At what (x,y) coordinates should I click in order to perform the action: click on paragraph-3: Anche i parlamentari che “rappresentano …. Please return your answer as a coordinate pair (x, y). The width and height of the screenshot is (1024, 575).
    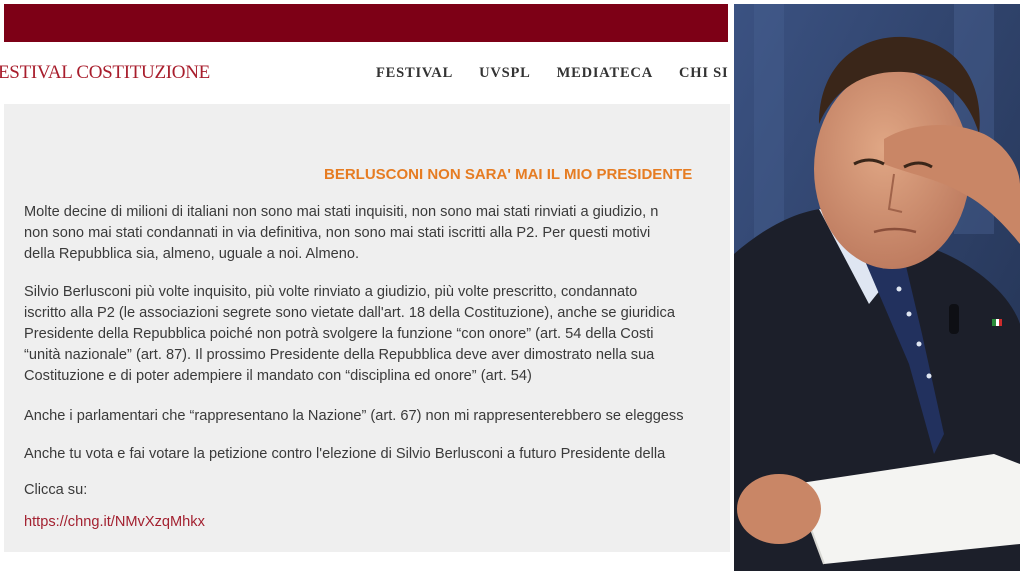
    Looking at the image, I should click on (354, 416).